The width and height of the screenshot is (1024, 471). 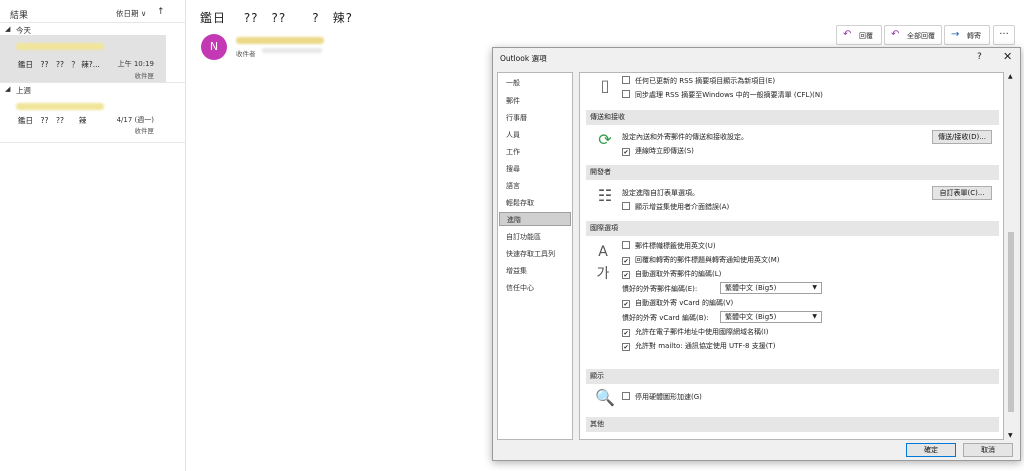 What do you see at coordinates (665, 318) in the screenshot?
I see `vcard-encoding-label: 慣好的外寄 vCard 編碼(B):` at bounding box center [665, 318].